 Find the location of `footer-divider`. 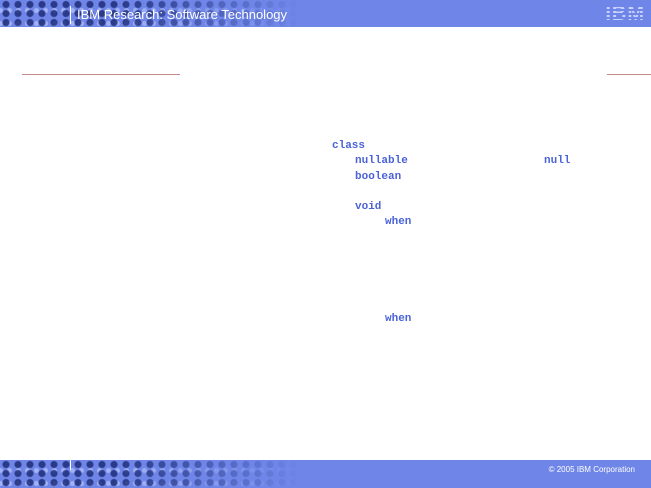

footer-divider is located at coordinates (70, 465).